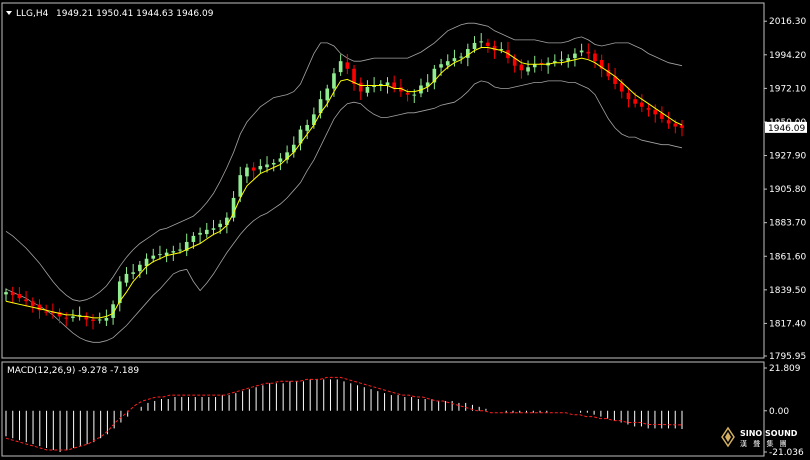 The width and height of the screenshot is (810, 460). I want to click on price-tick-label: 1861.60, so click(787, 257).